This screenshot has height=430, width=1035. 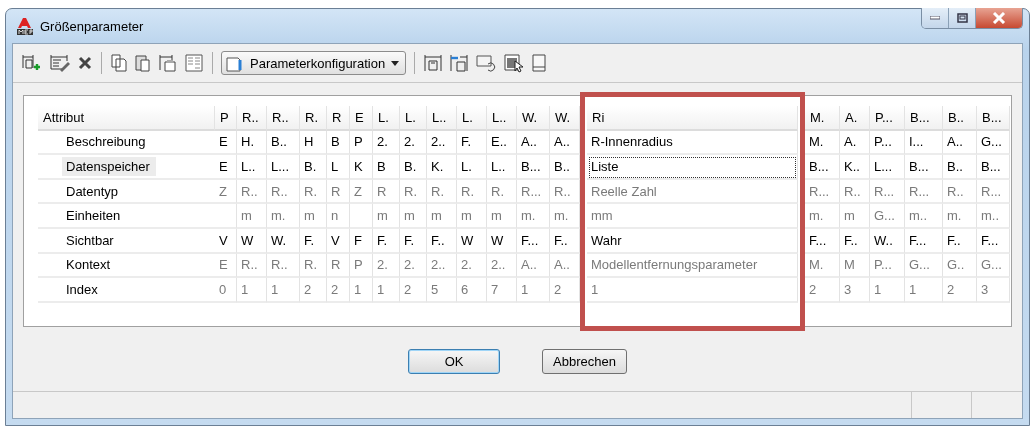 I want to click on column-header: M., so click(x=822, y=118).